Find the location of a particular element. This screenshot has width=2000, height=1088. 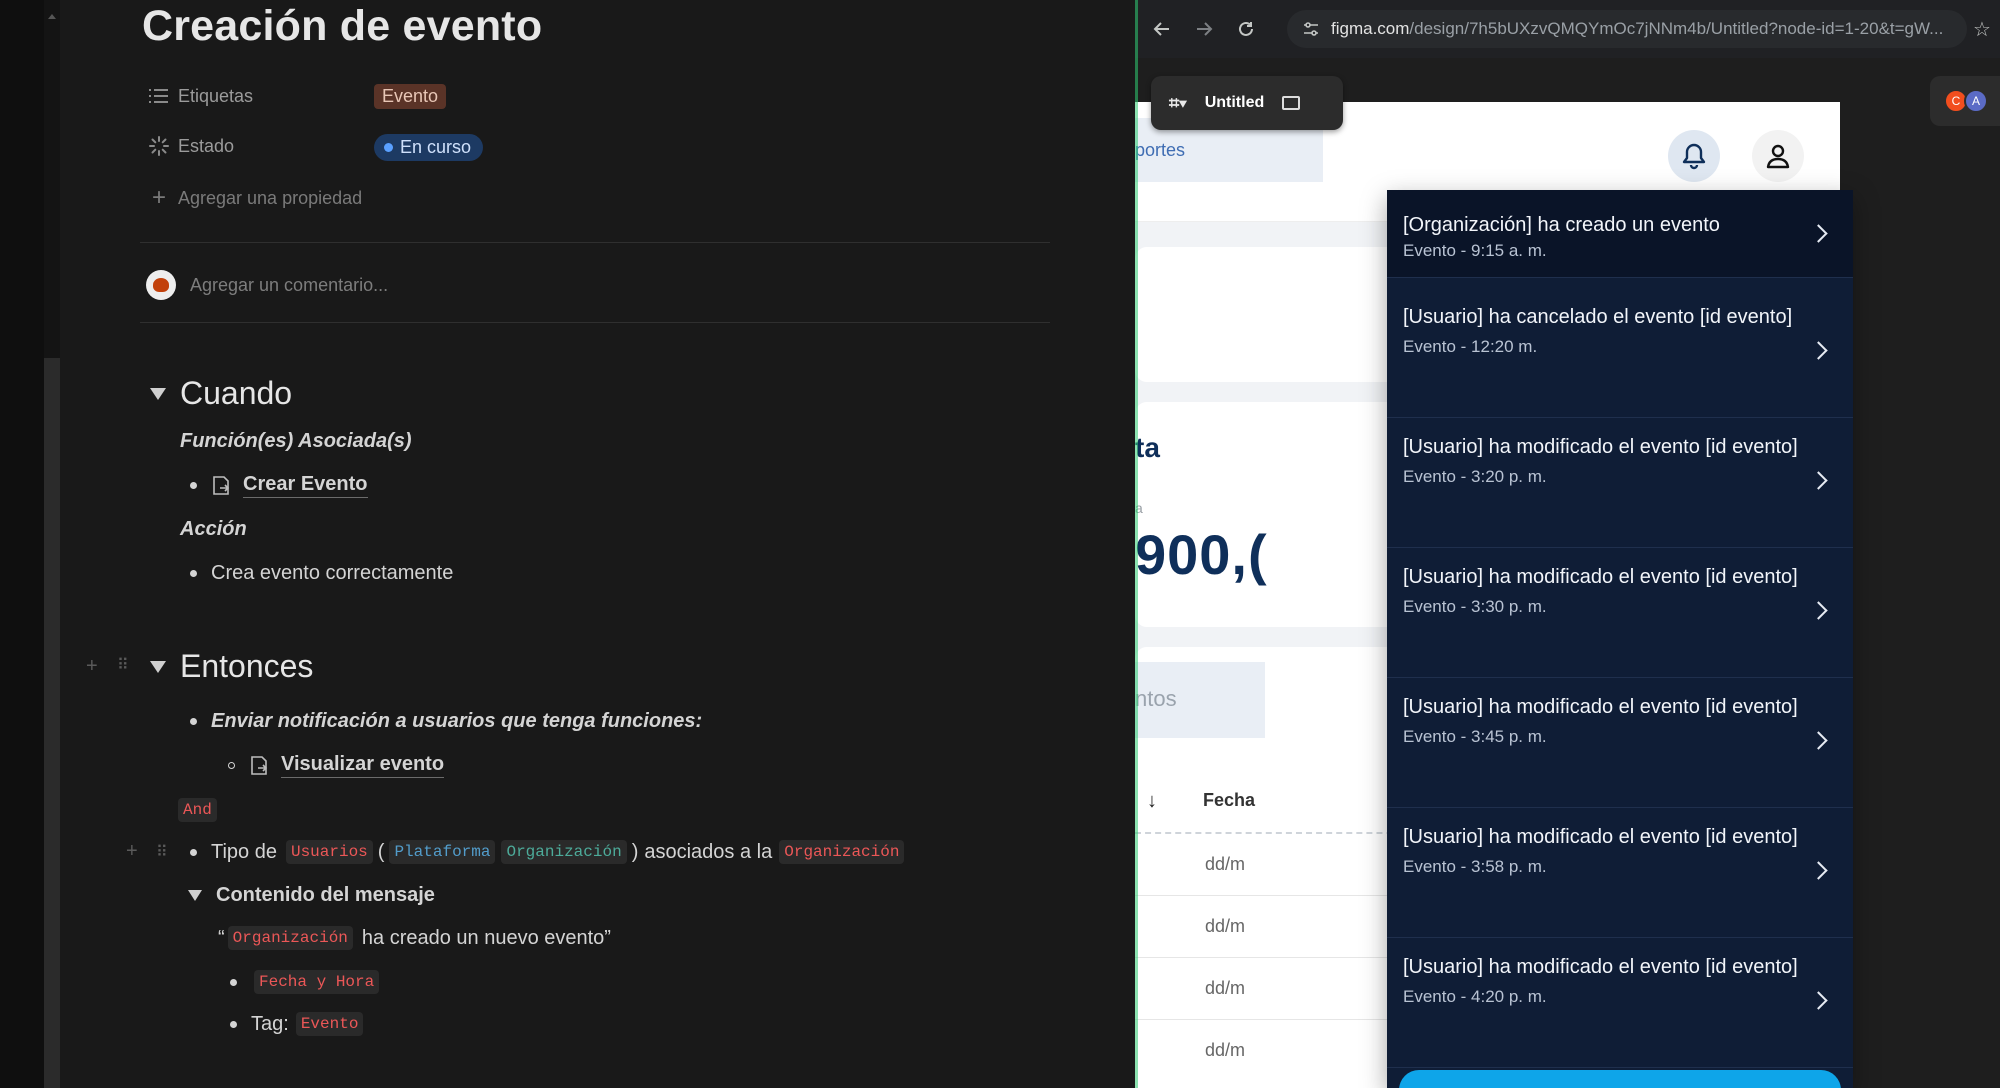

figma-logo-icon: ⌗▾ is located at coordinates (1178, 103).